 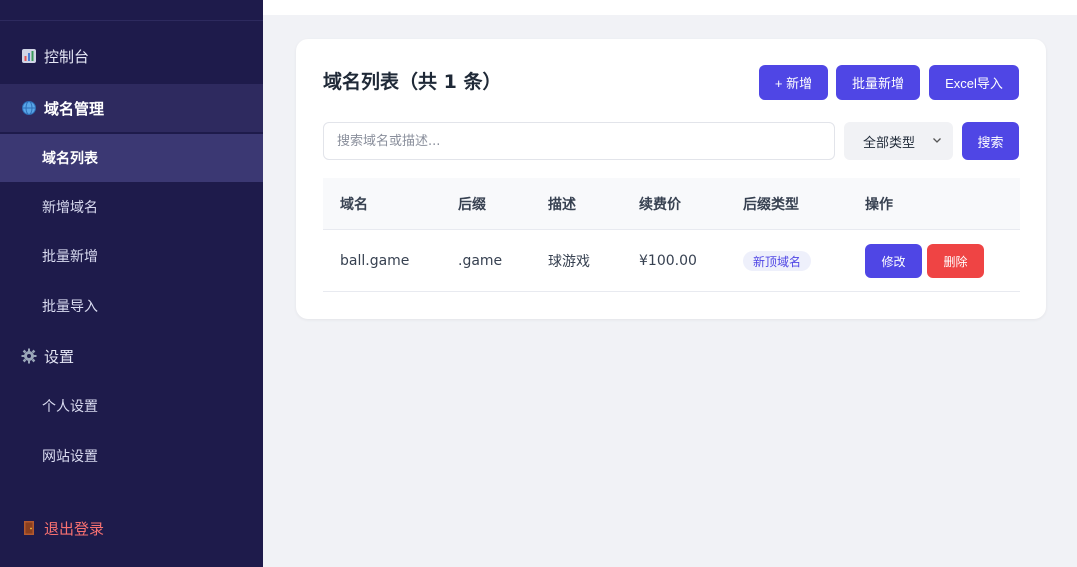 I want to click on edit-button: 修改, so click(x=893, y=261).